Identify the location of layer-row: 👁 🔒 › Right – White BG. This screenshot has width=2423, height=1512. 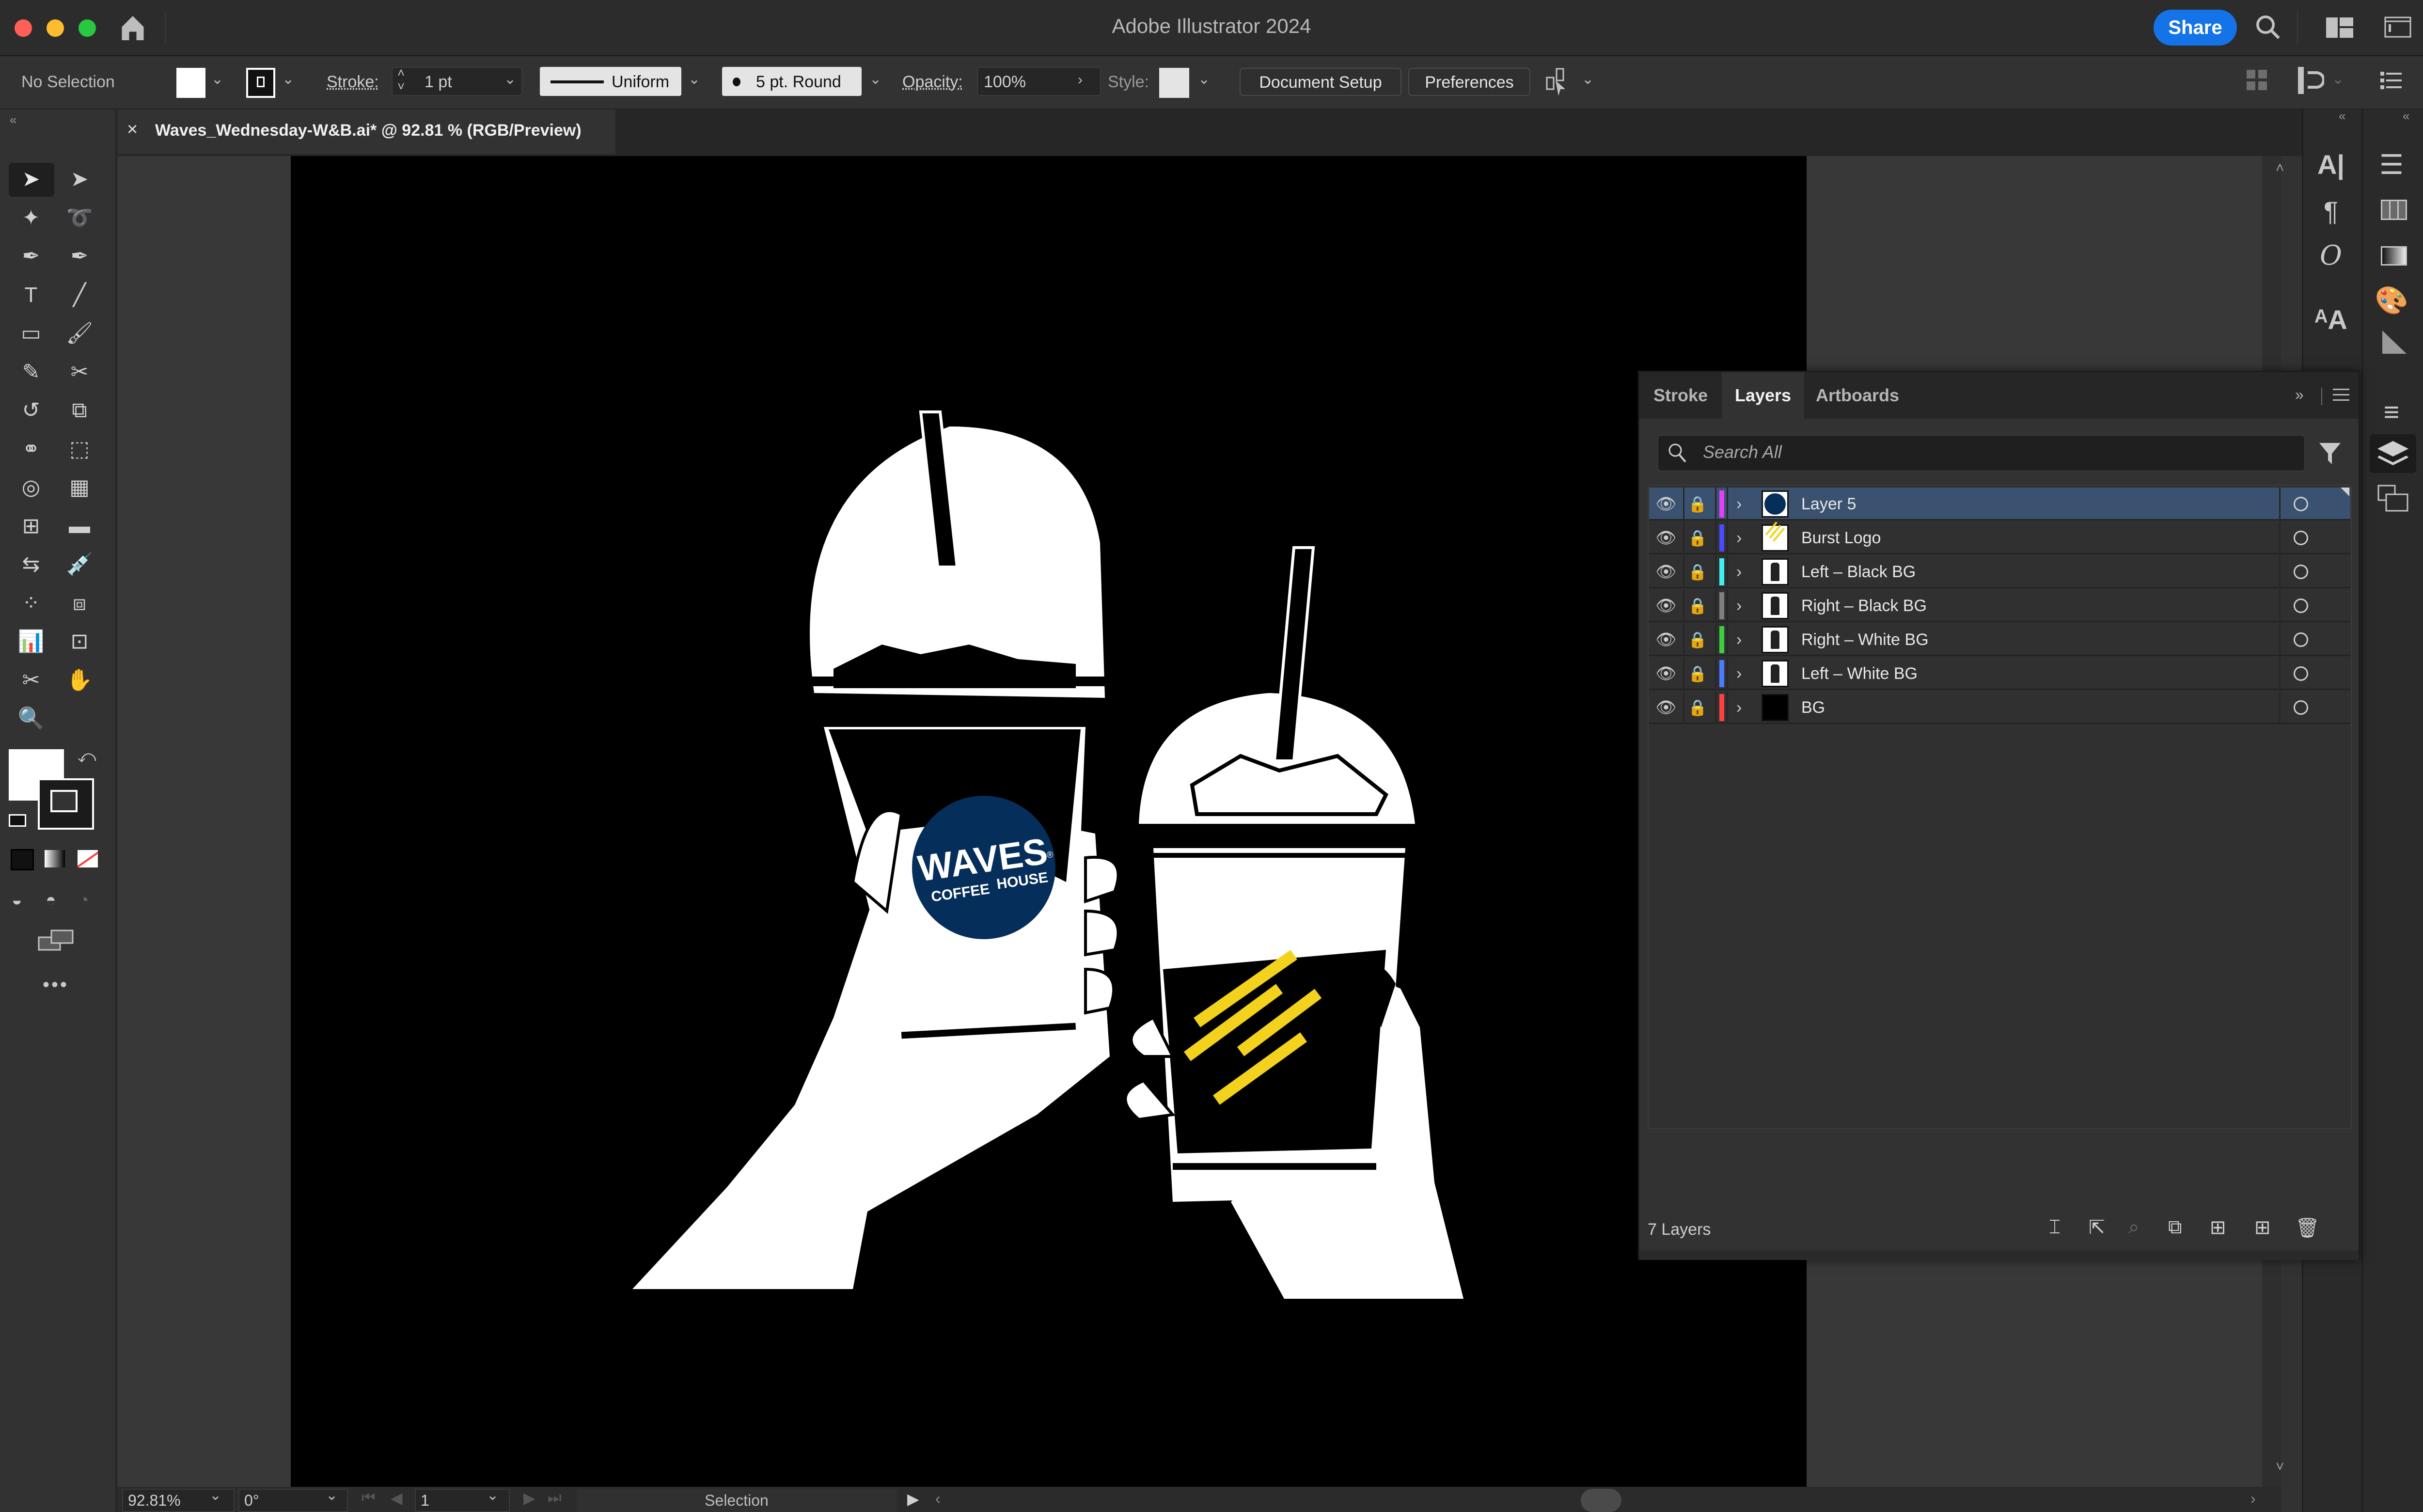
(1999, 639).